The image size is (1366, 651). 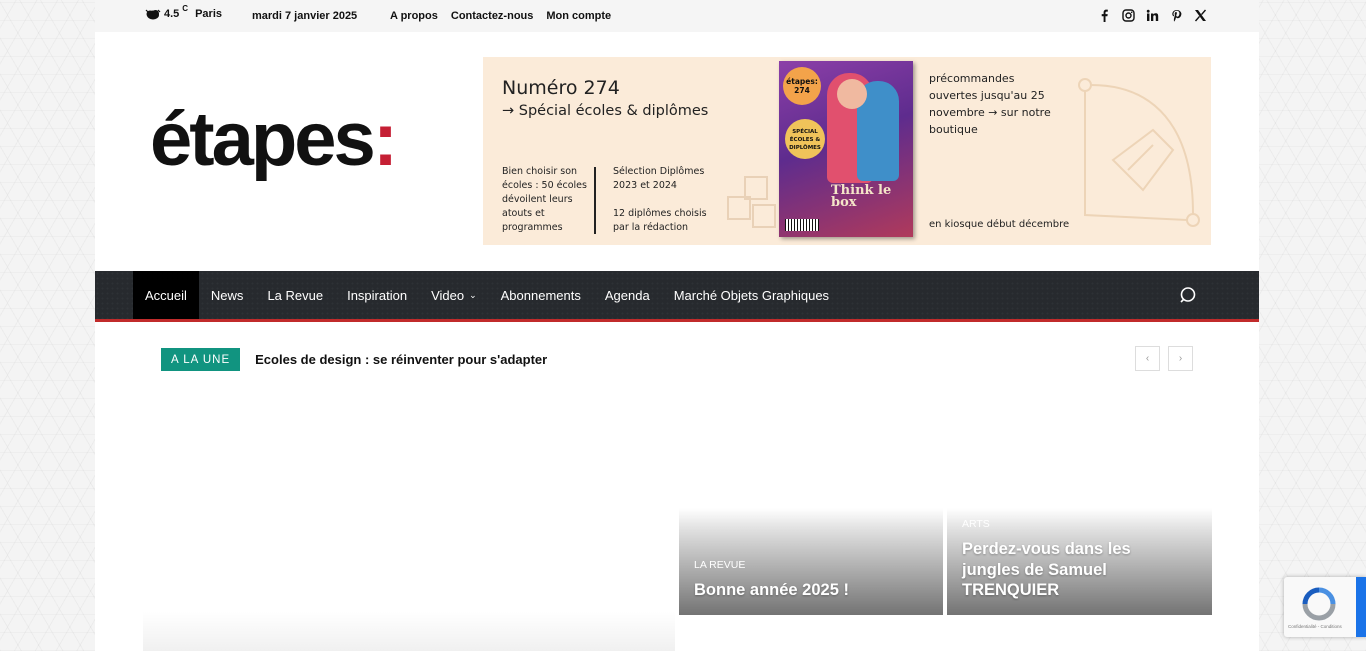 I want to click on recaptcha-badge: Confidentialité - Conditions, so click(x=1325, y=607).